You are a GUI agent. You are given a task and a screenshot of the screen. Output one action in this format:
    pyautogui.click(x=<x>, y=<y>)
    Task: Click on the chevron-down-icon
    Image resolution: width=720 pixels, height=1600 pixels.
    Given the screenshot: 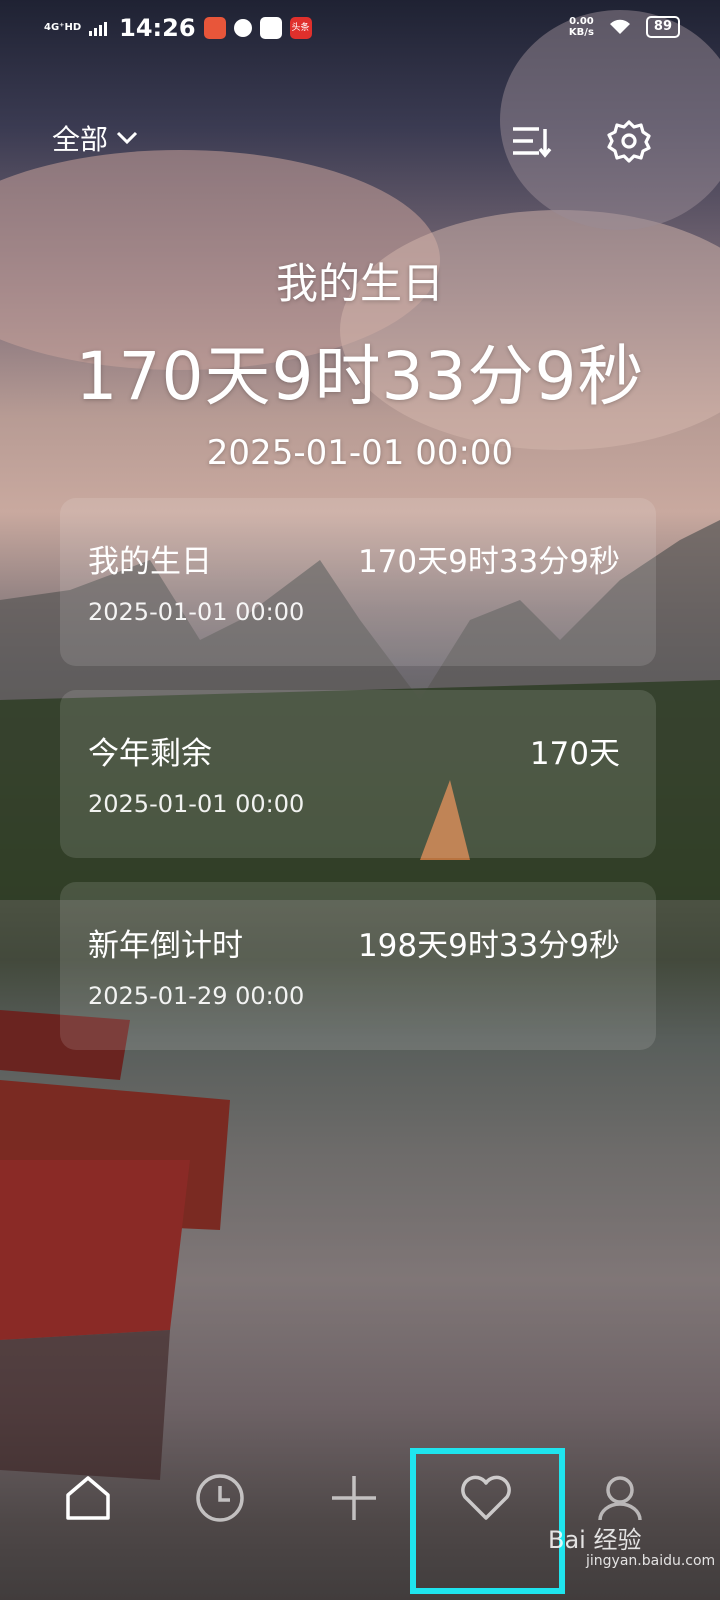 What is the action you would take?
    pyautogui.click(x=127, y=138)
    